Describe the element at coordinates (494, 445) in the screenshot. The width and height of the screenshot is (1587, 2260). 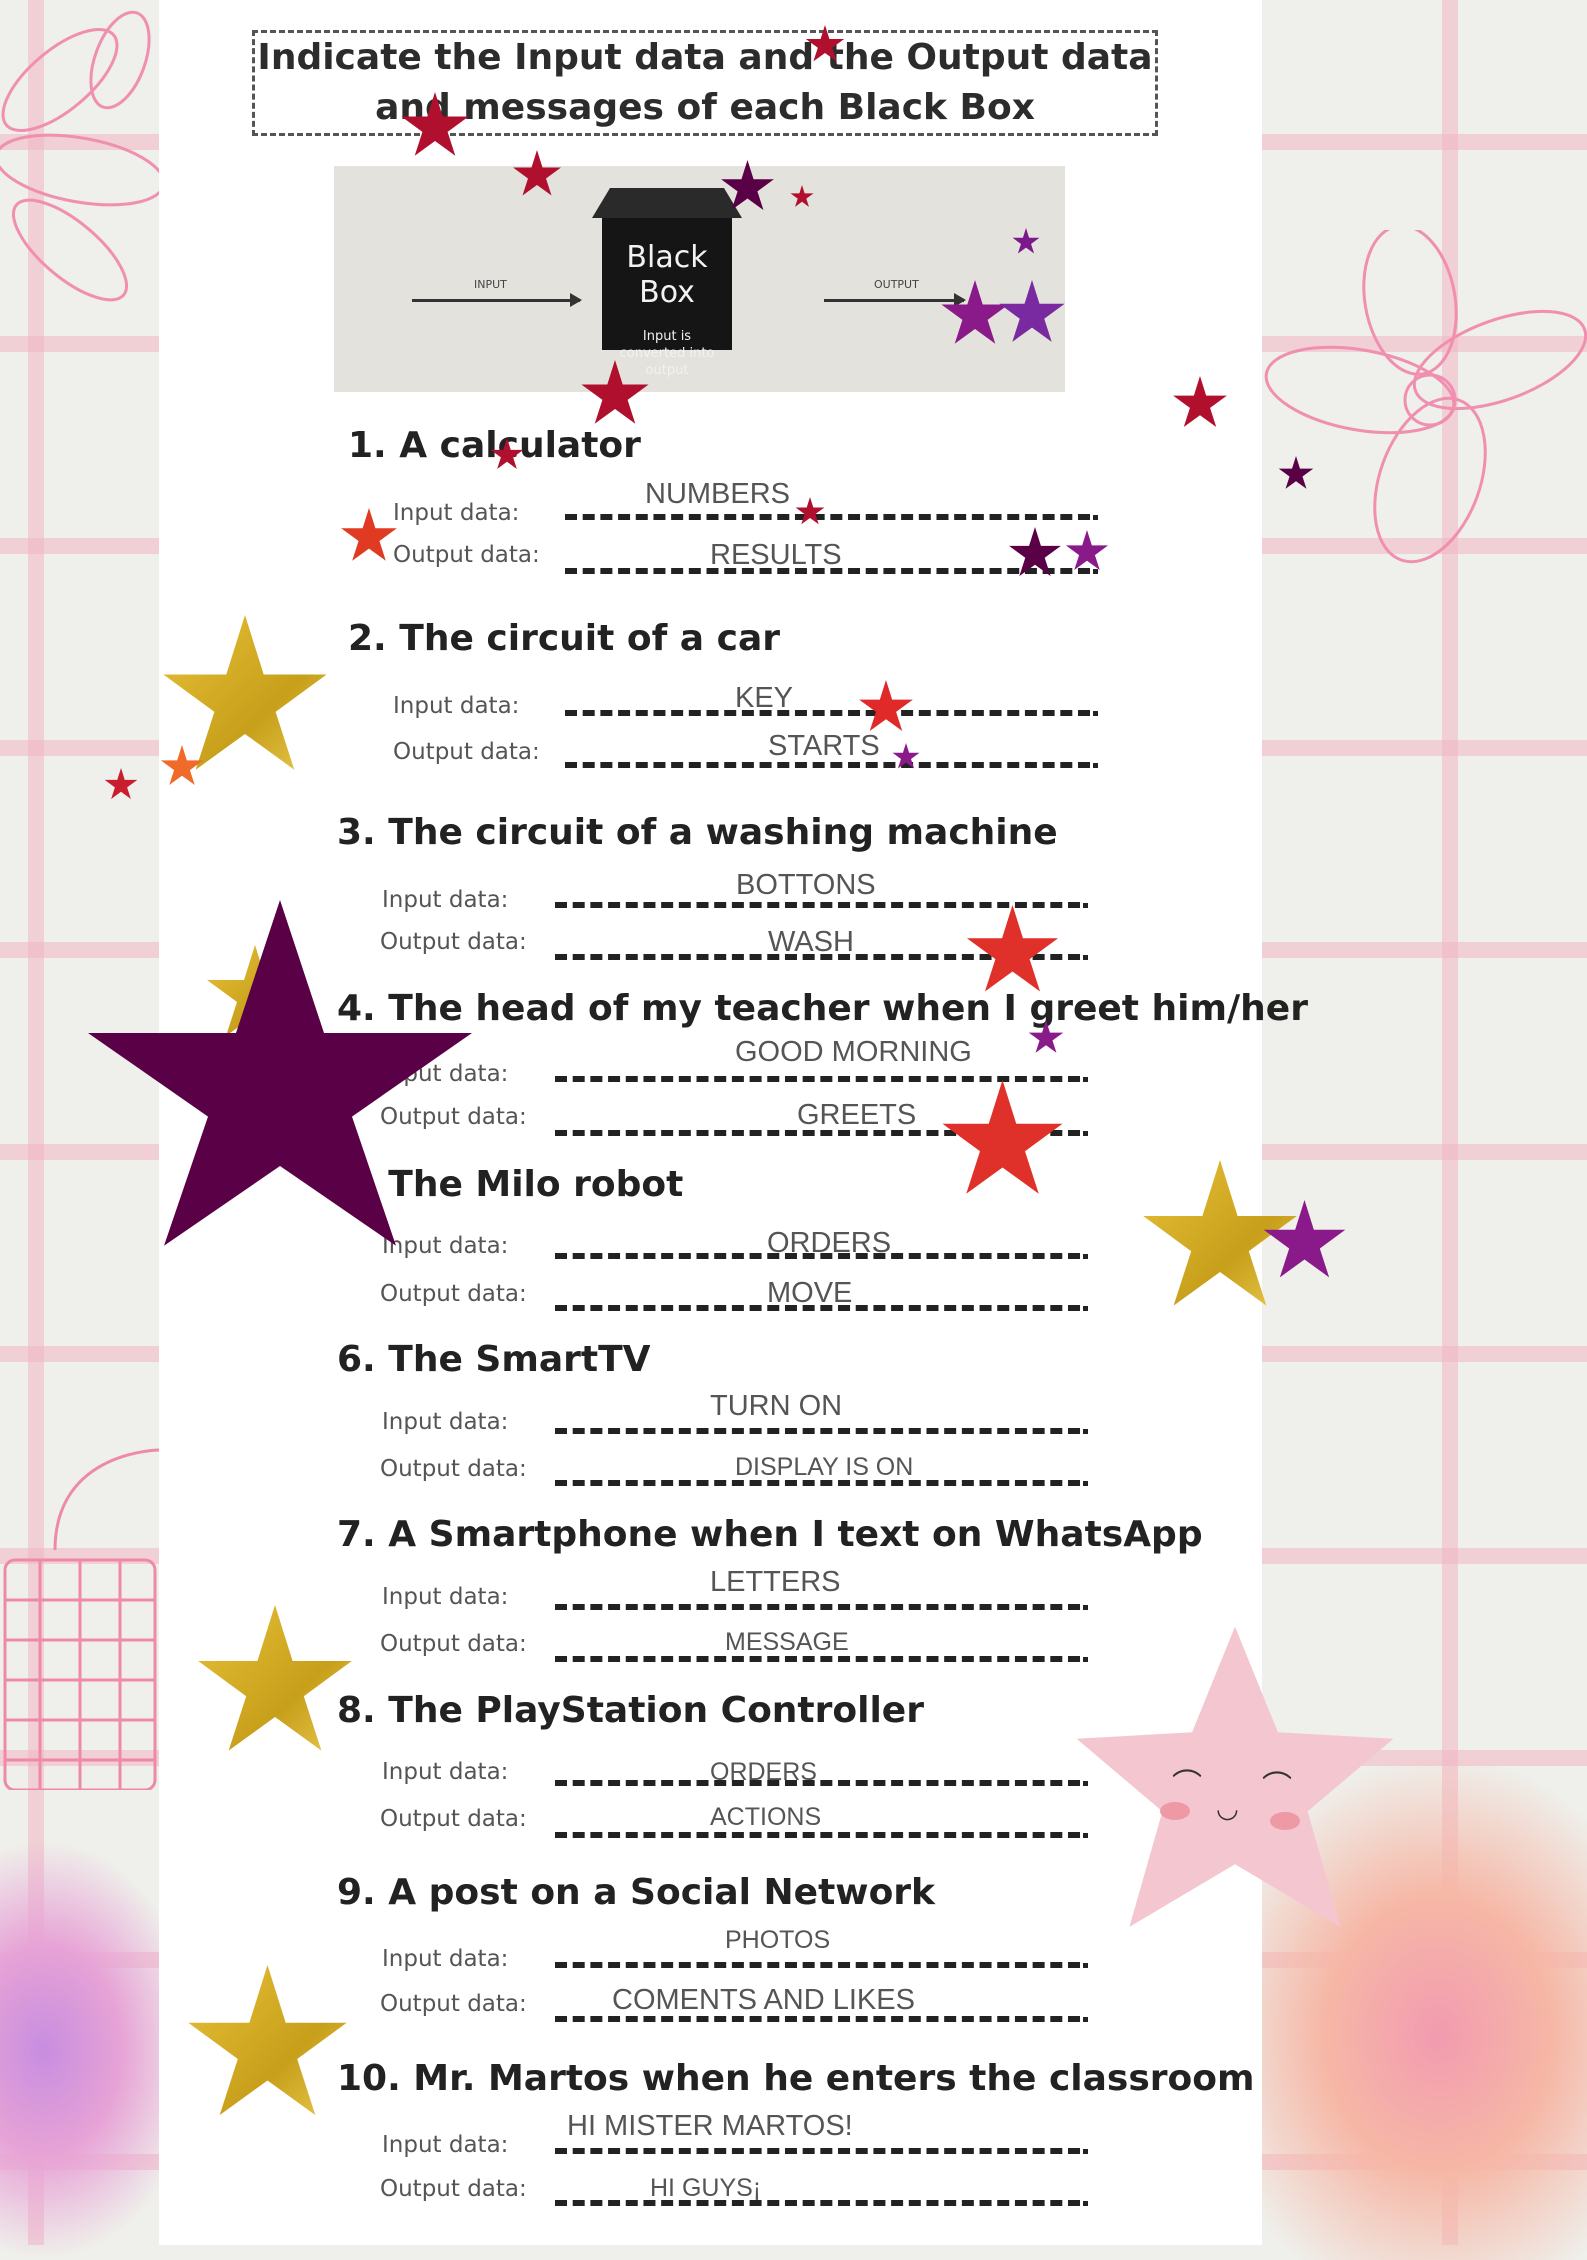
I see `item-title: 1. A calculator` at that location.